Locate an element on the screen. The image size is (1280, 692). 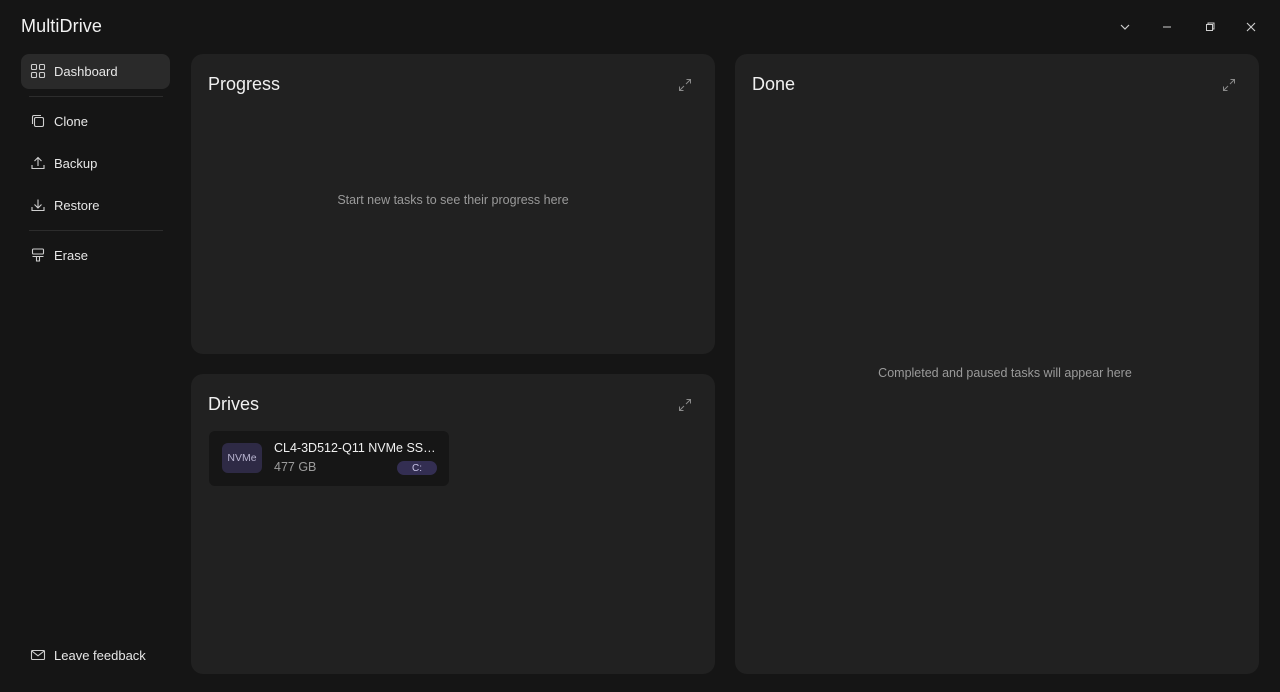
drive-size: 477 GB is located at coordinates (295, 467).